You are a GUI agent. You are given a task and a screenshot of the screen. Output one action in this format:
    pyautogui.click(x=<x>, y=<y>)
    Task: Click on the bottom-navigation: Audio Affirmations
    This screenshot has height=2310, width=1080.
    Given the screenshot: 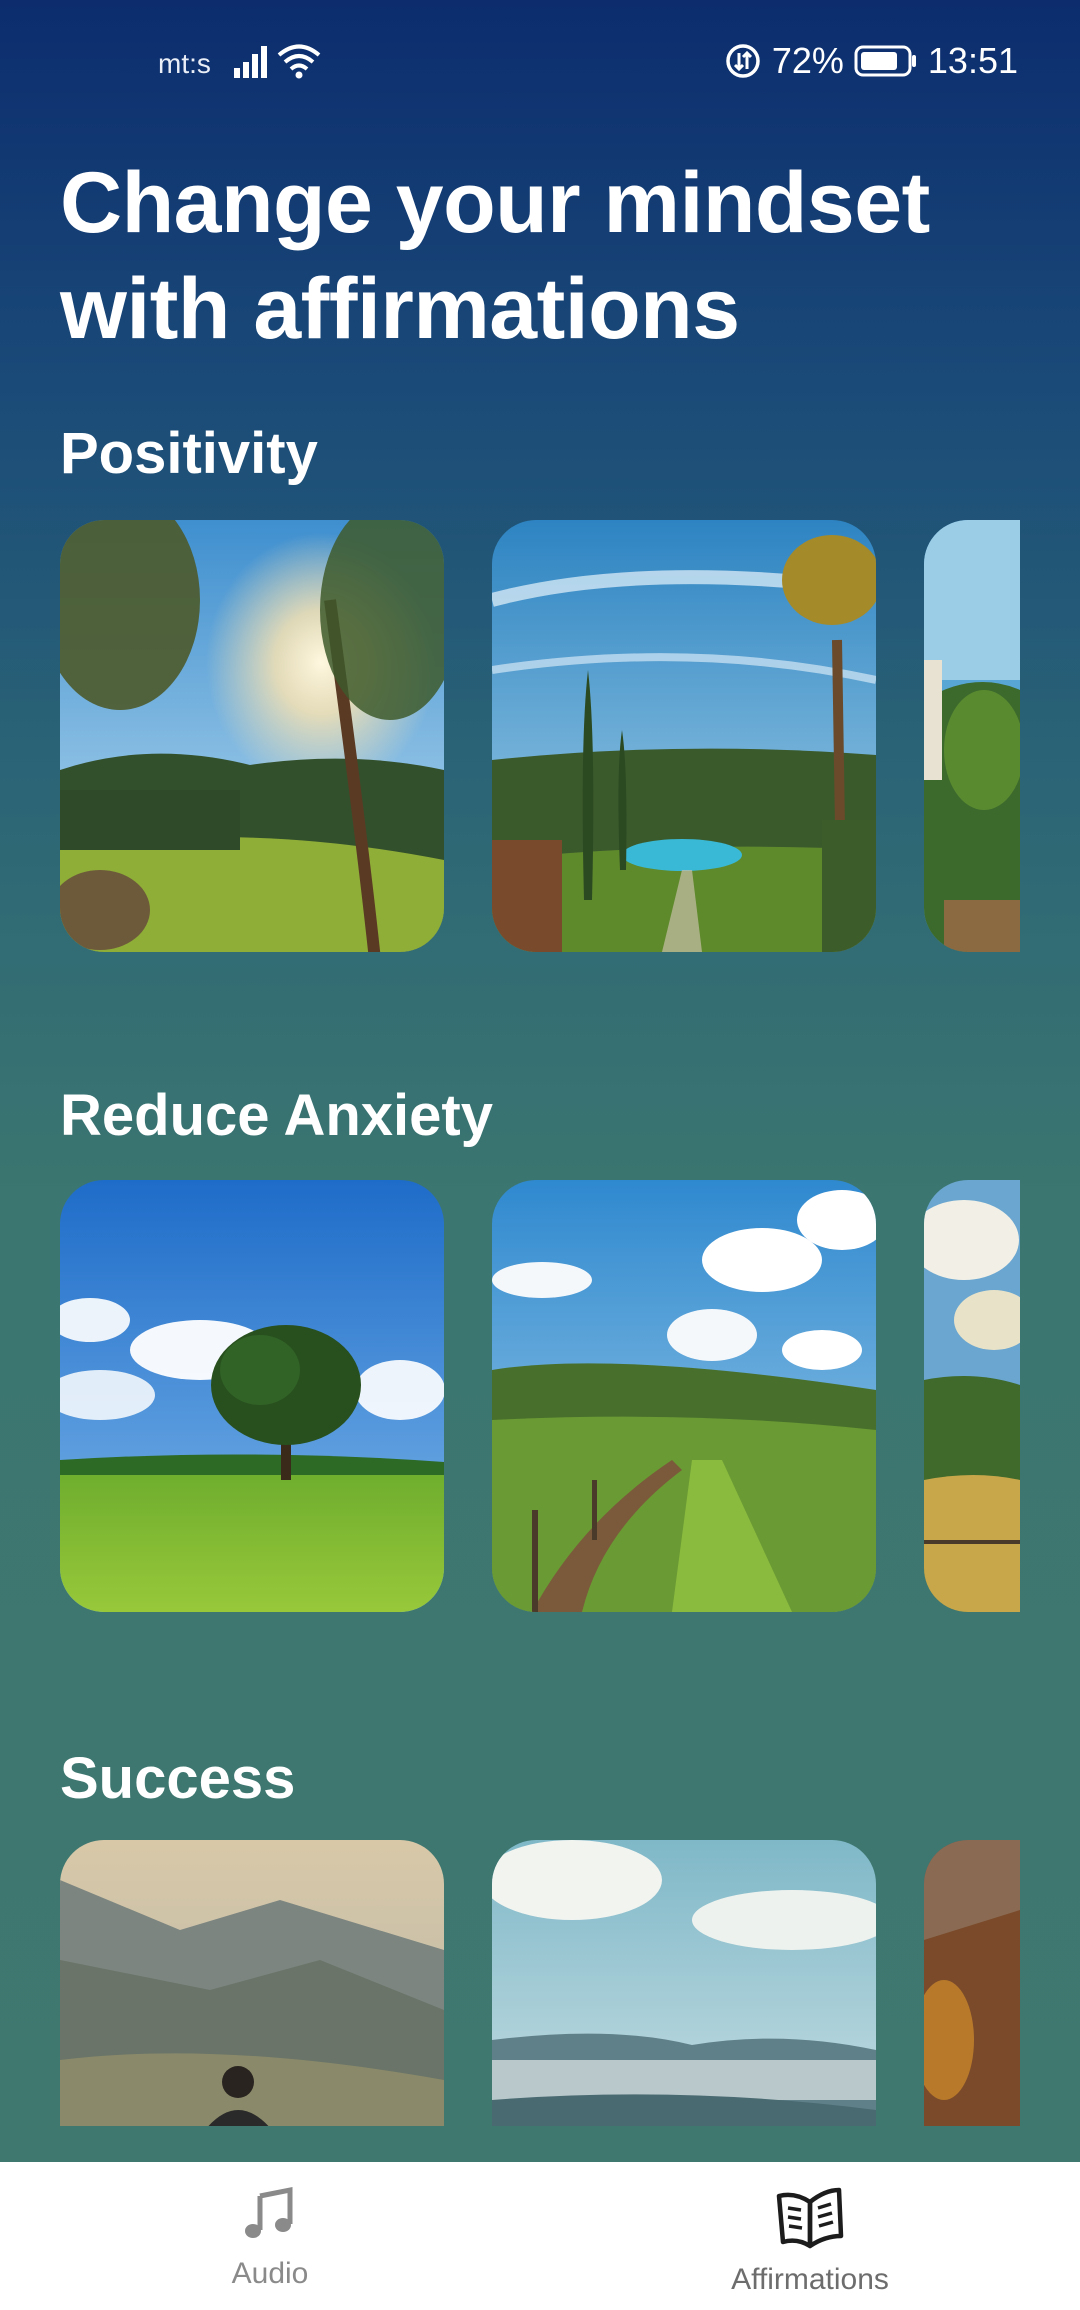 What is the action you would take?
    pyautogui.click(x=540, y=2236)
    